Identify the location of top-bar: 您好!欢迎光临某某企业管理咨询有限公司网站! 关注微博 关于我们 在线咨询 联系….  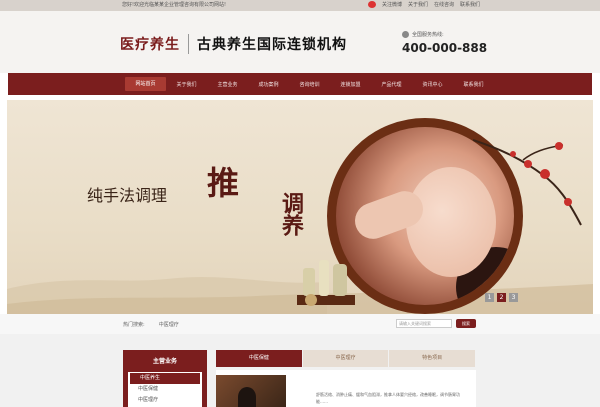
(300, 5).